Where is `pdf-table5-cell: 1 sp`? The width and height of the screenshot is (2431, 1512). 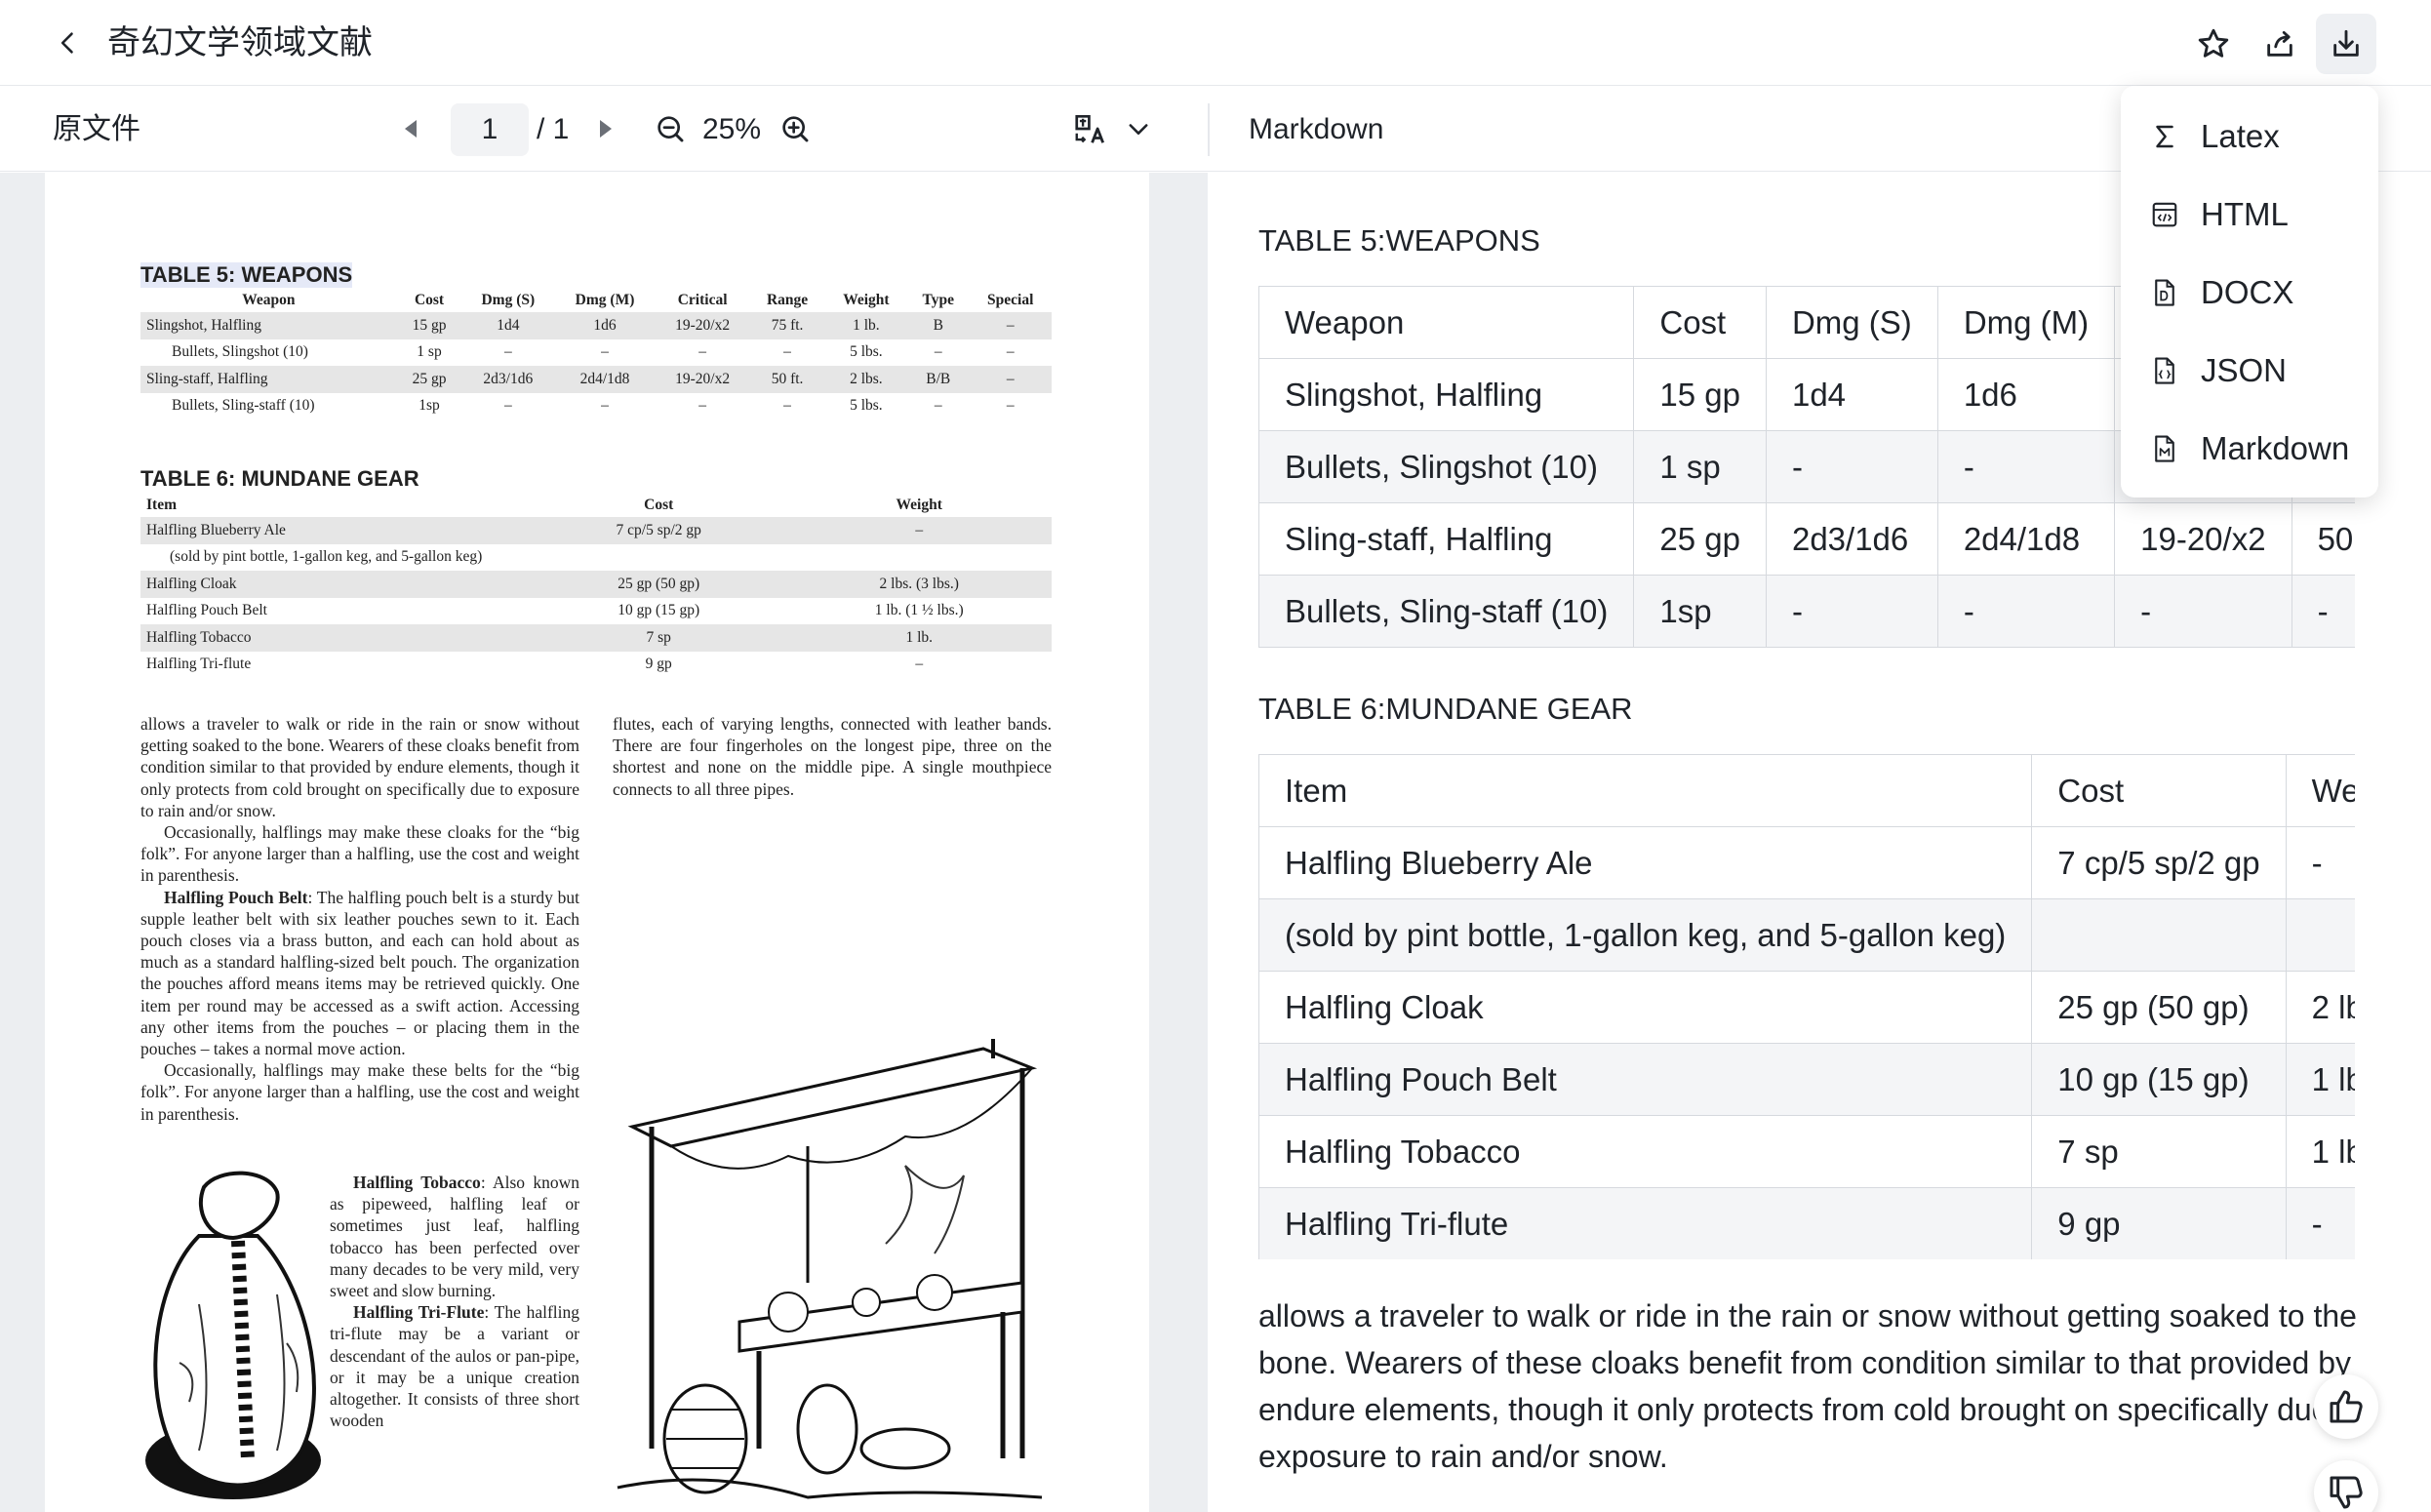 pdf-table5-cell: 1 sp is located at coordinates (429, 352).